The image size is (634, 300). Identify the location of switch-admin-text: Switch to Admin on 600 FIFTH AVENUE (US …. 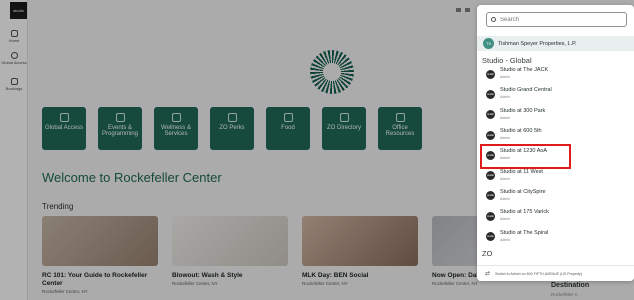
(539, 273).